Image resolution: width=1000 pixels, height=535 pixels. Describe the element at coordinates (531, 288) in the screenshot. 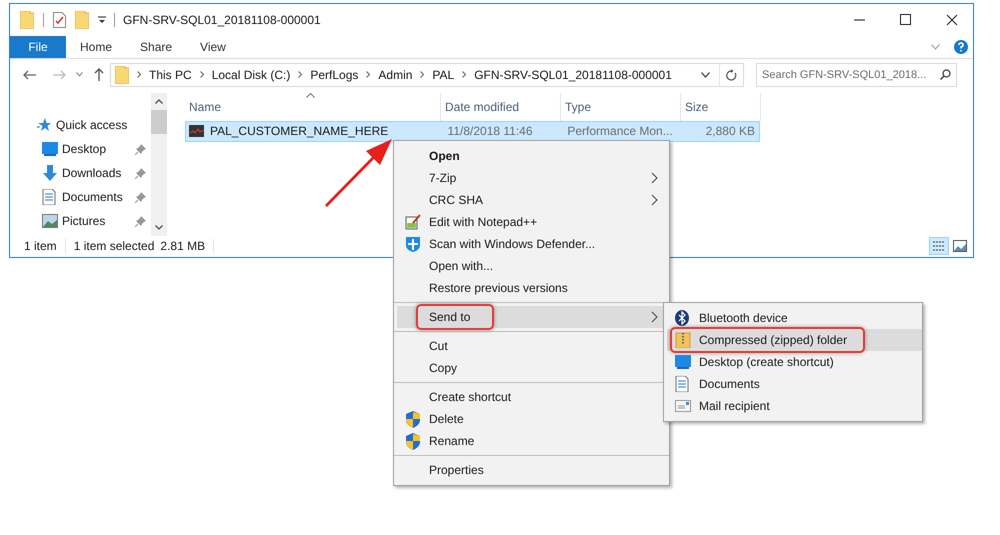

I see `menu-item: Restore previous versions` at that location.